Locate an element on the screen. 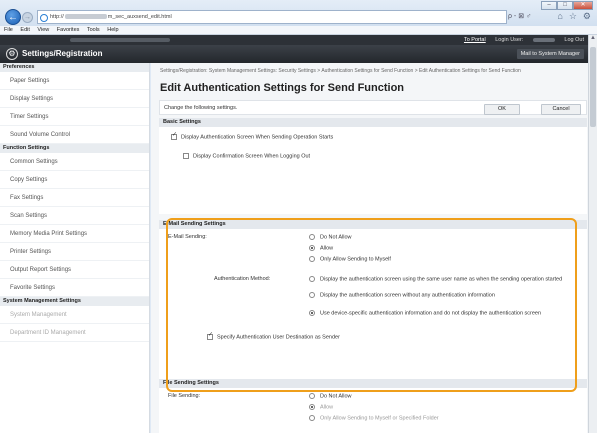  app-title: Settings/Registration is located at coordinates (62, 53).